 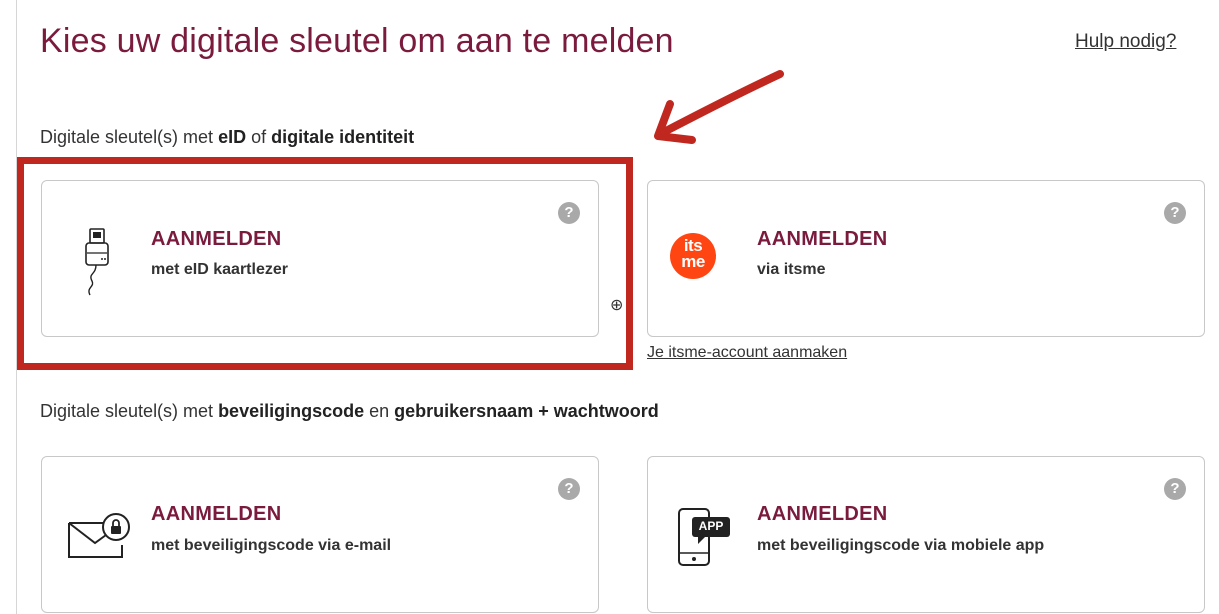 I want to click on help-link: Hulp nodig?, so click(x=1125, y=42).